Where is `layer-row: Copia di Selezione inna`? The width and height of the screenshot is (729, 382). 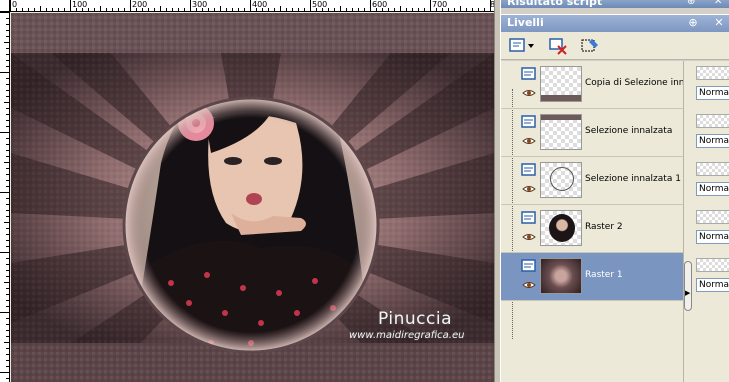
layer-row: Copia di Selezione inna is located at coordinates (595, 85).